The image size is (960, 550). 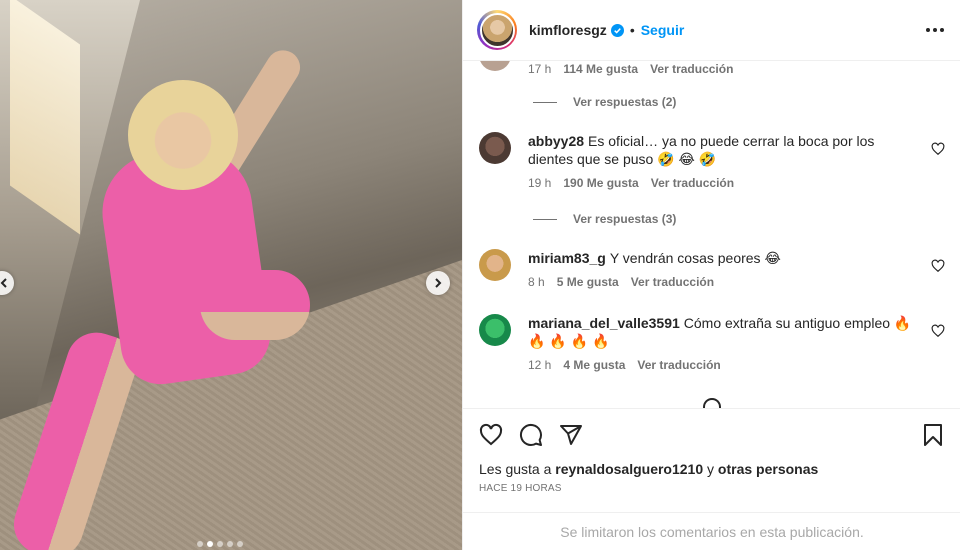 What do you see at coordinates (629, 469) in the screenshot?
I see `liked-by-user: reynaldosalguero1210` at bounding box center [629, 469].